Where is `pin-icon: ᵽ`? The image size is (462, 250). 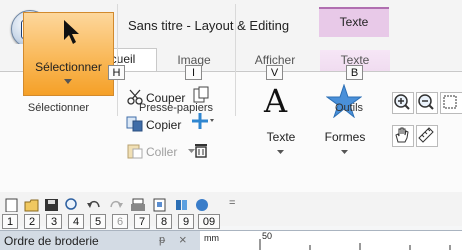
pin-icon: ᵽ is located at coordinates (162, 240).